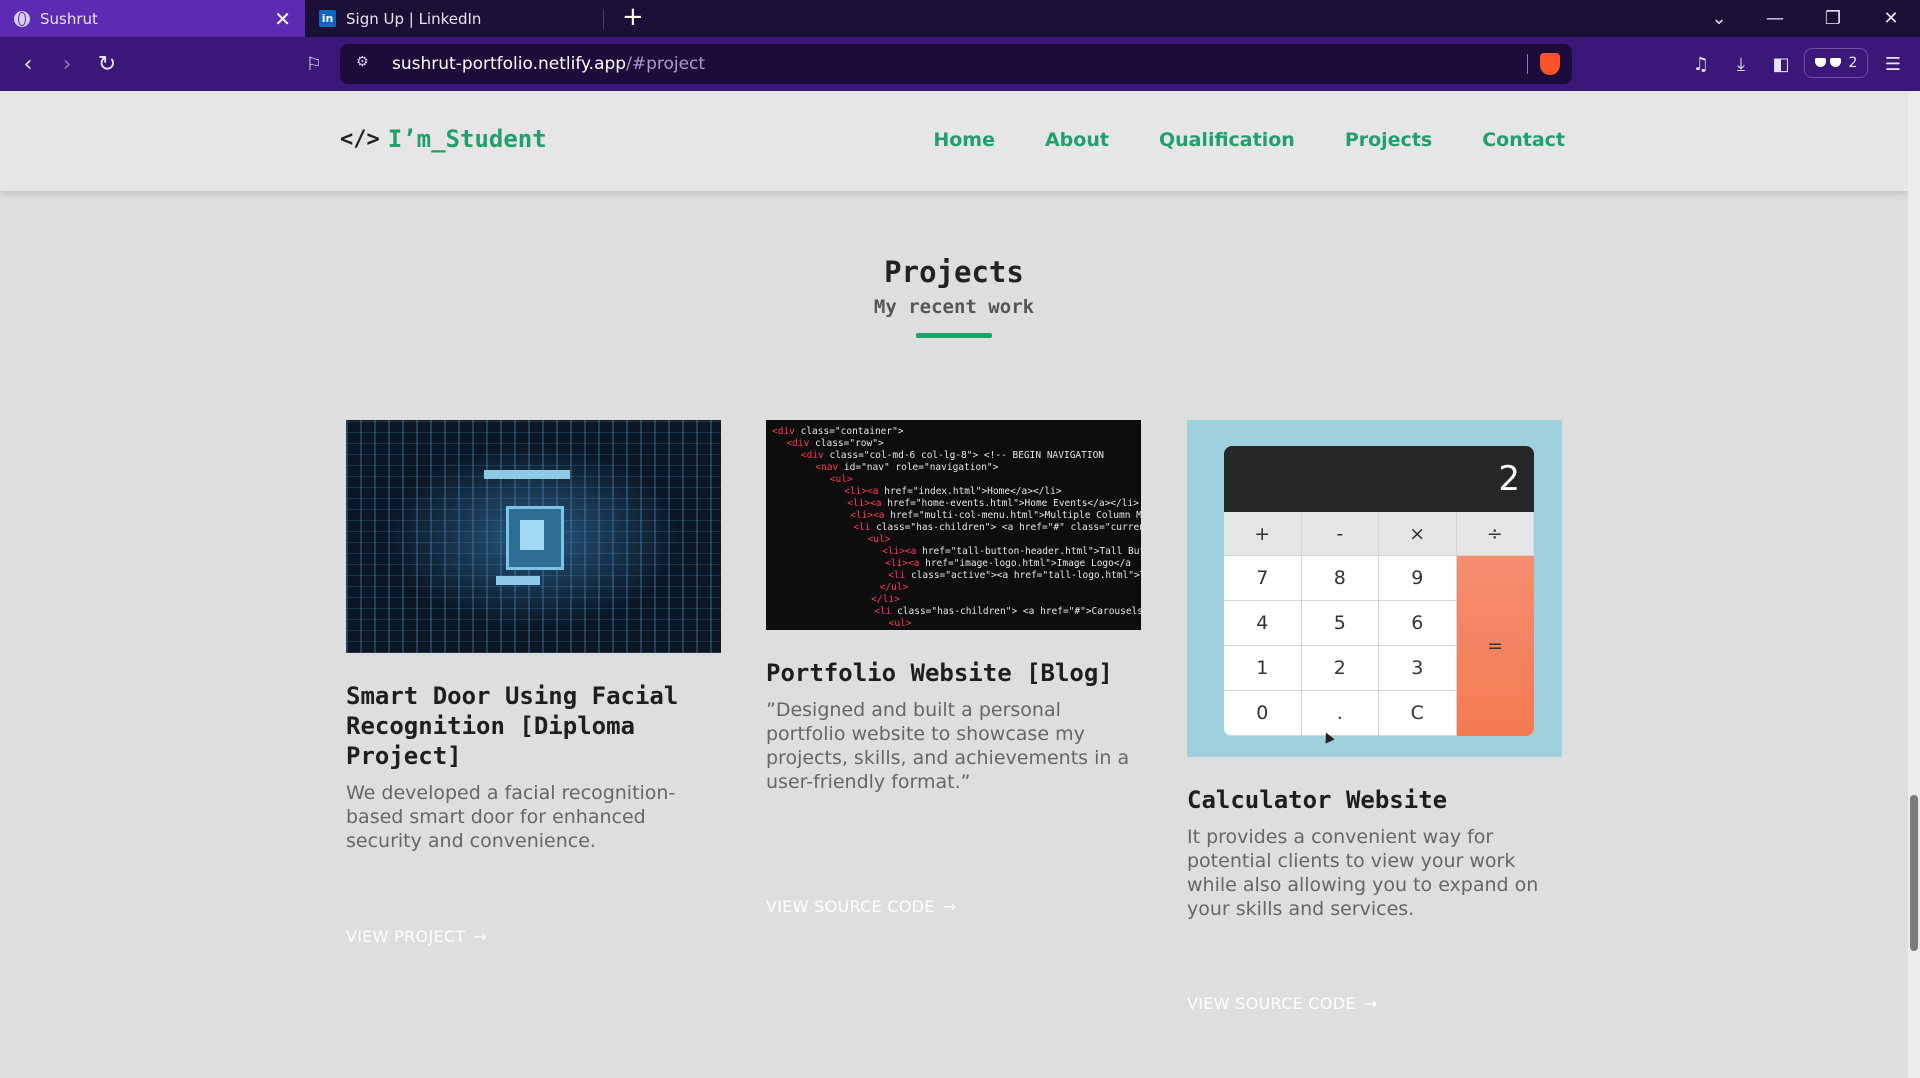  What do you see at coordinates (28, 64) in the screenshot?
I see `back-button: ‹` at bounding box center [28, 64].